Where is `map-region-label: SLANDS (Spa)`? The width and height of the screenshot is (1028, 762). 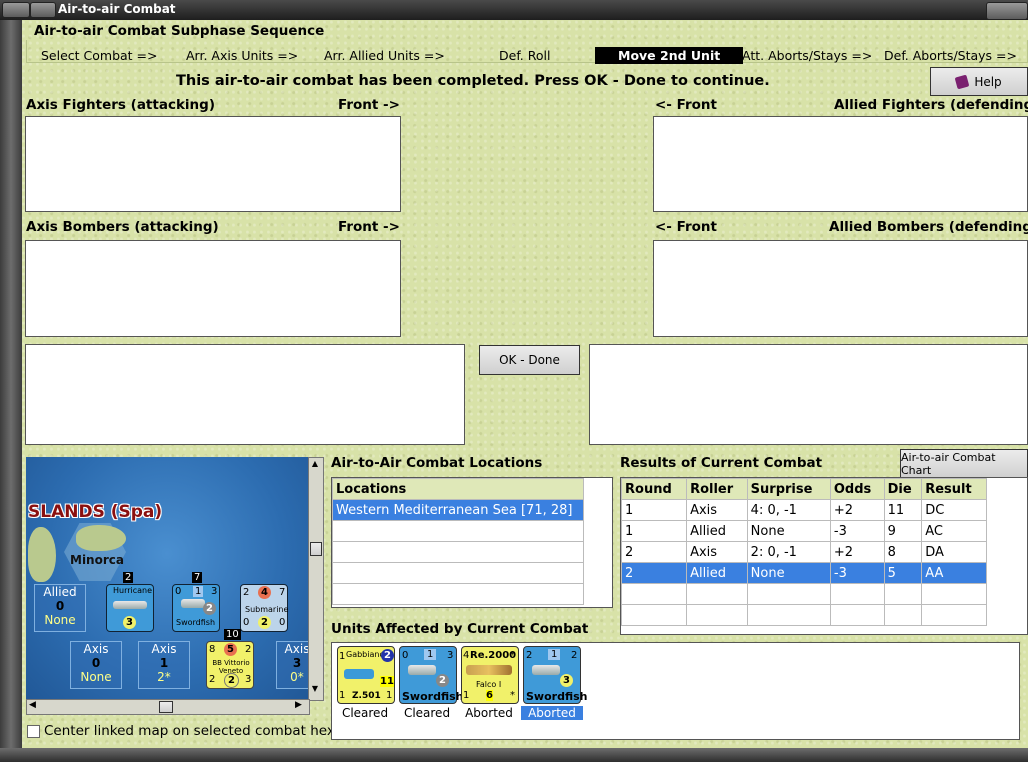
map-region-label: SLANDS (Spa) is located at coordinates (95, 512).